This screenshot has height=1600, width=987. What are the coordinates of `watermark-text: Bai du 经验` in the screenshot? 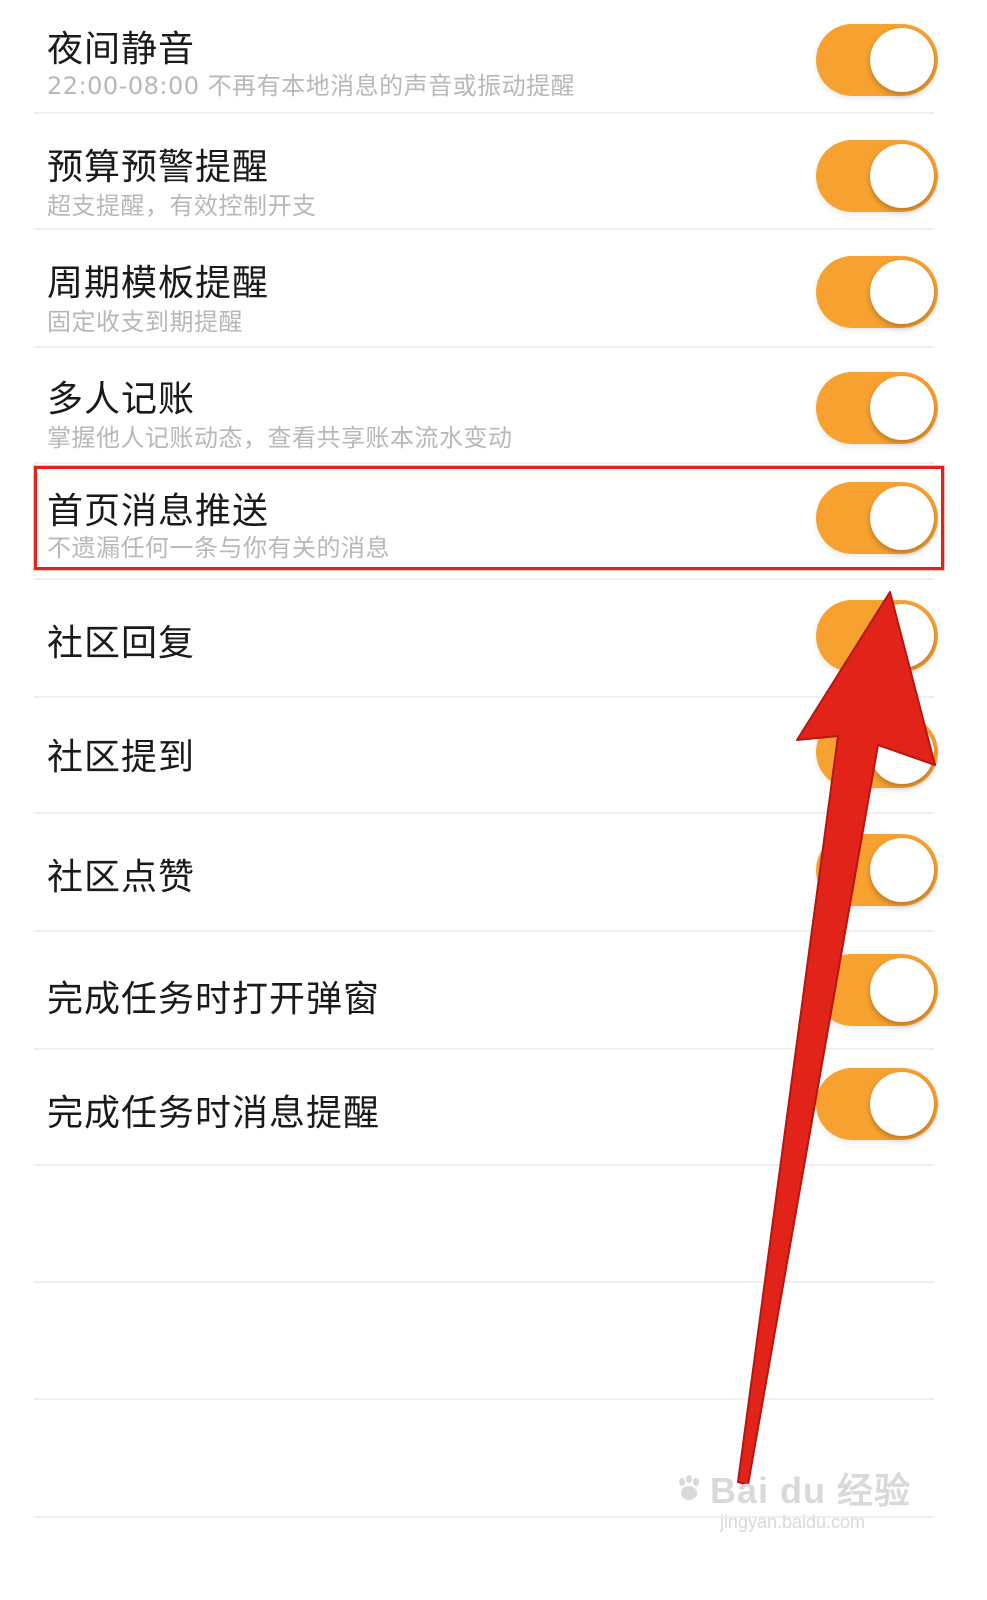 It's located at (810, 1490).